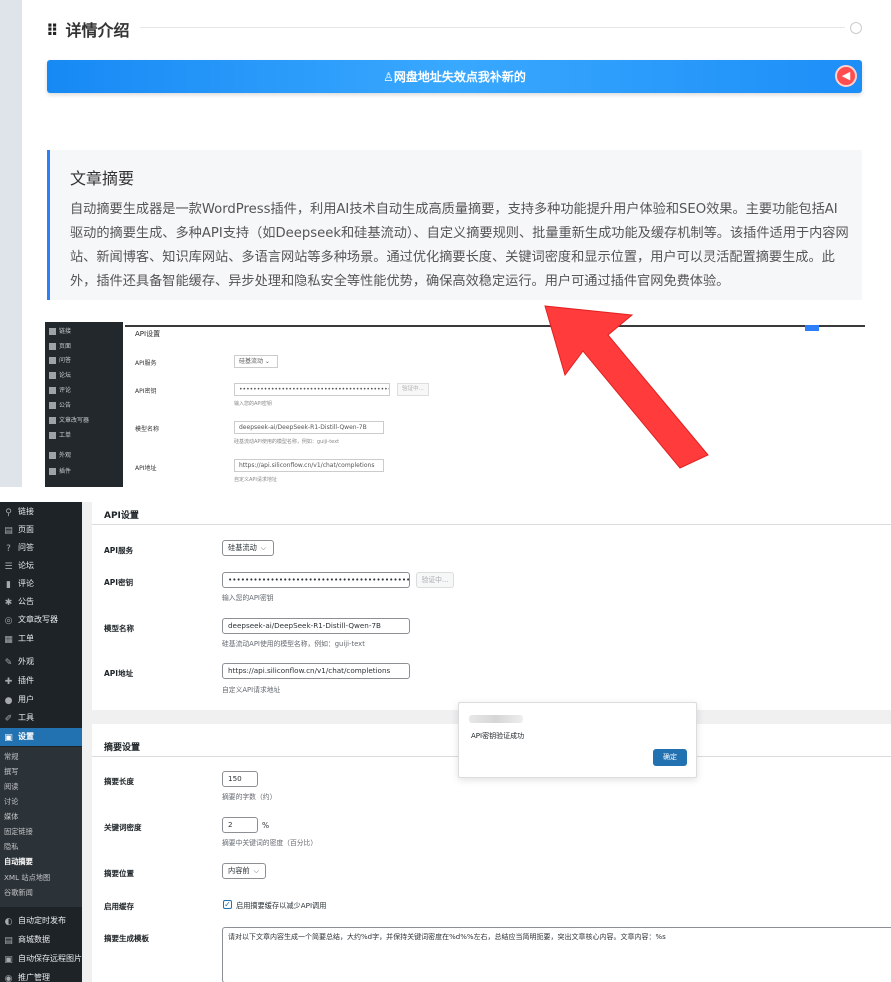 The image size is (891, 982). Describe the element at coordinates (41, 718) in the screenshot. I see `sidebar-item-12: ✐ 工具` at that location.